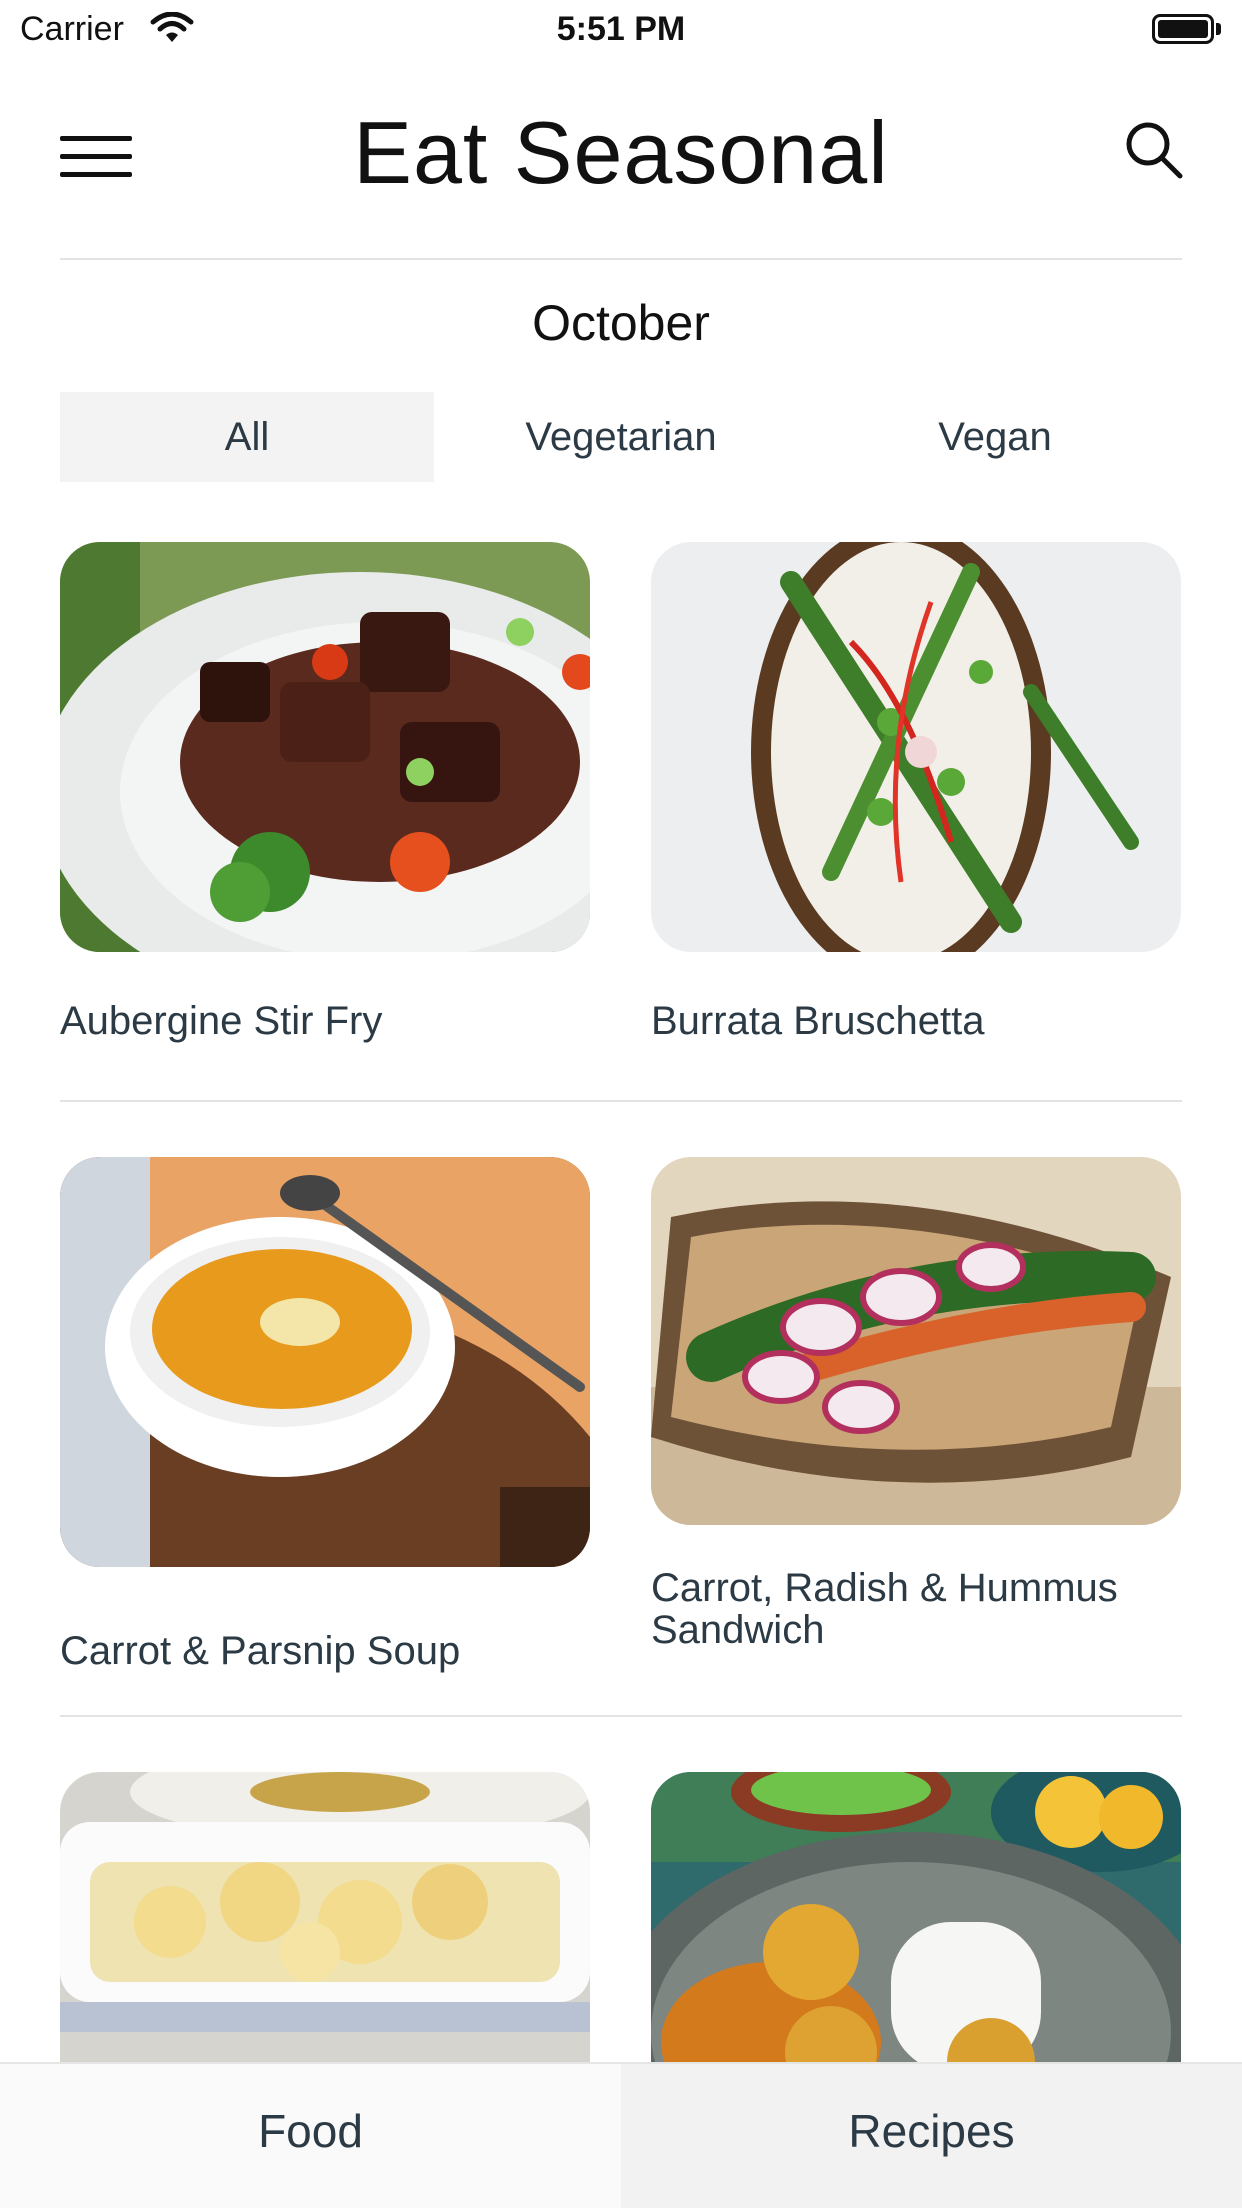  I want to click on status-bar: Carrier 5:51 PM, so click(621, 31).